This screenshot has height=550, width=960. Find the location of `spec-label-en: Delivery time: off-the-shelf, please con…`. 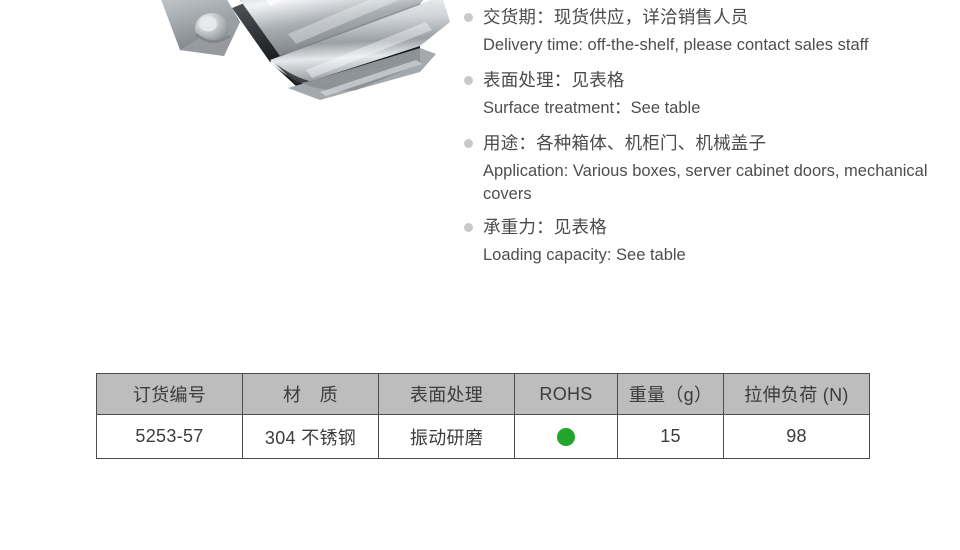

spec-label-en: Delivery time: off-the-shelf, please con… is located at coordinates (676, 45).